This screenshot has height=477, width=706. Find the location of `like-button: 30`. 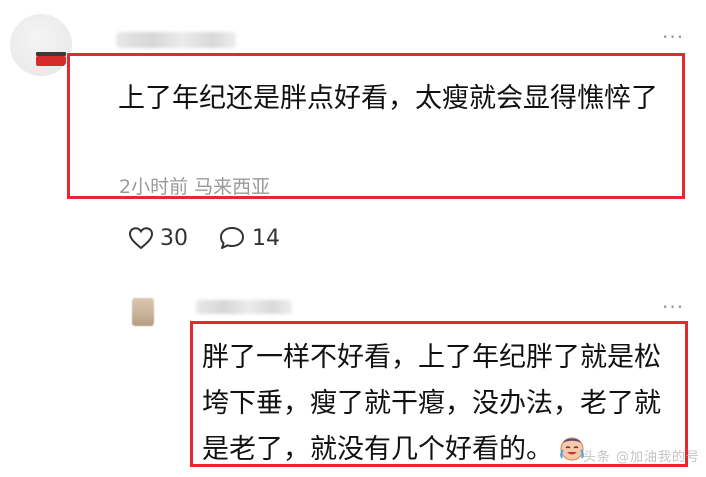

like-button: 30 is located at coordinates (158, 238).